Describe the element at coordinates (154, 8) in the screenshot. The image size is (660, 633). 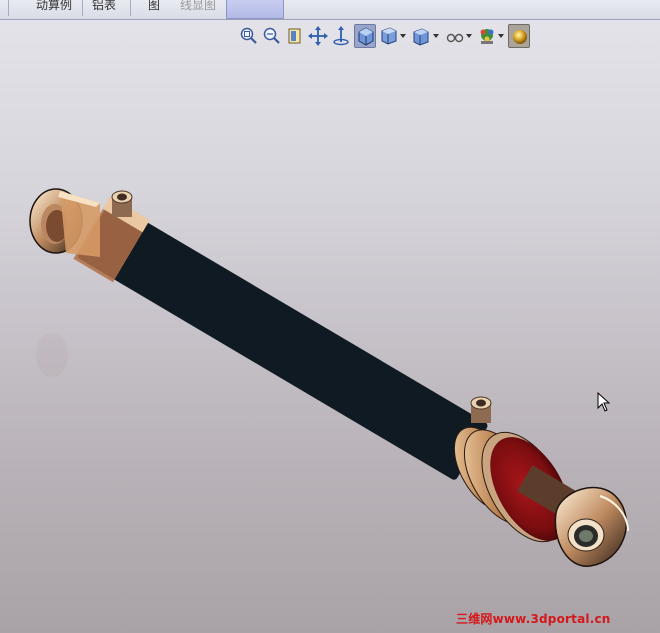
I see `tab-drawing: 图` at that location.